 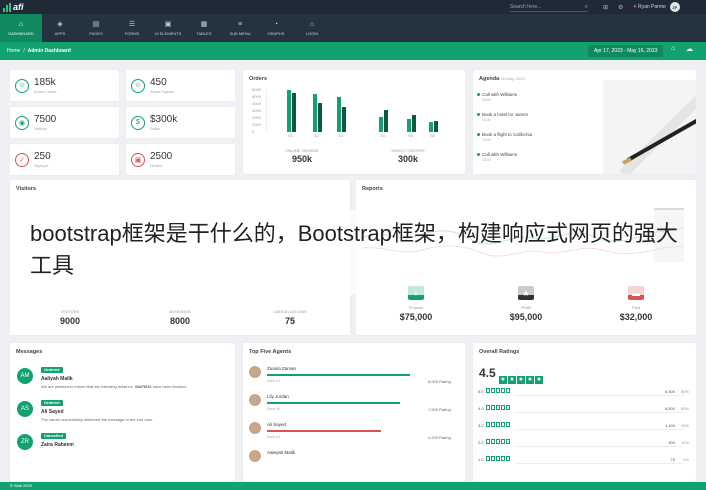 What do you see at coordinates (168, 28) in the screenshot?
I see `nav-item-ui-elements: ▣ UI ELEMENTS` at bounding box center [168, 28].